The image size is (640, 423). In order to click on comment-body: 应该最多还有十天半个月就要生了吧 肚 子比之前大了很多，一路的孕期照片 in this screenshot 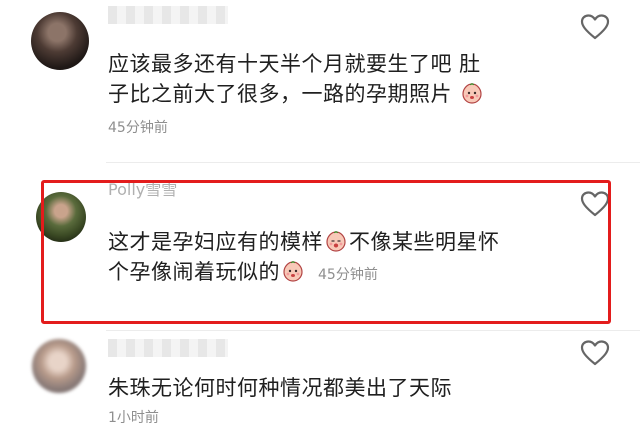, I will do `click(348, 79)`.